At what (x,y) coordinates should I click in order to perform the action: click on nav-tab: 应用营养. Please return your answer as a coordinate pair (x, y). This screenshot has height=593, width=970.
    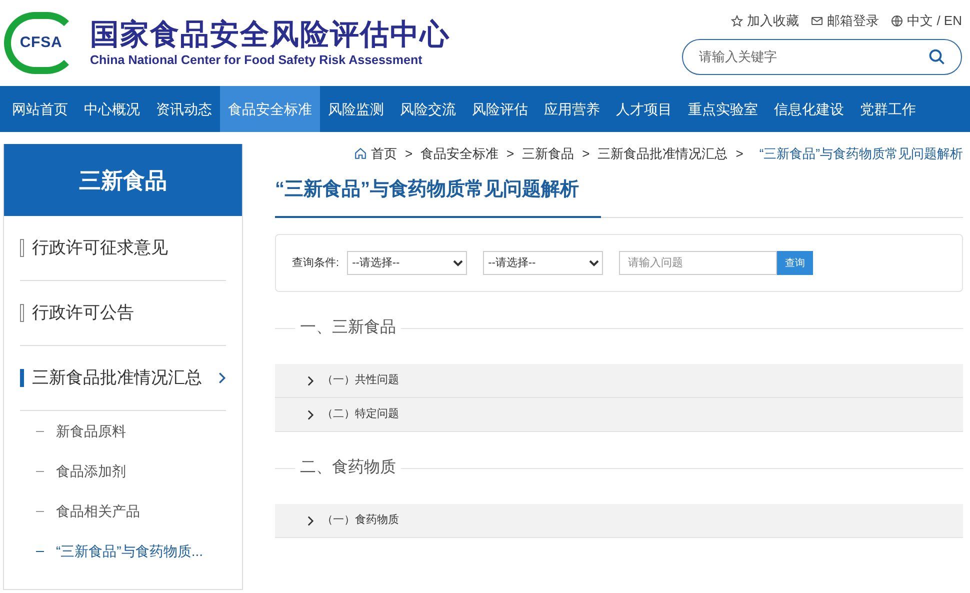
    Looking at the image, I should click on (572, 109).